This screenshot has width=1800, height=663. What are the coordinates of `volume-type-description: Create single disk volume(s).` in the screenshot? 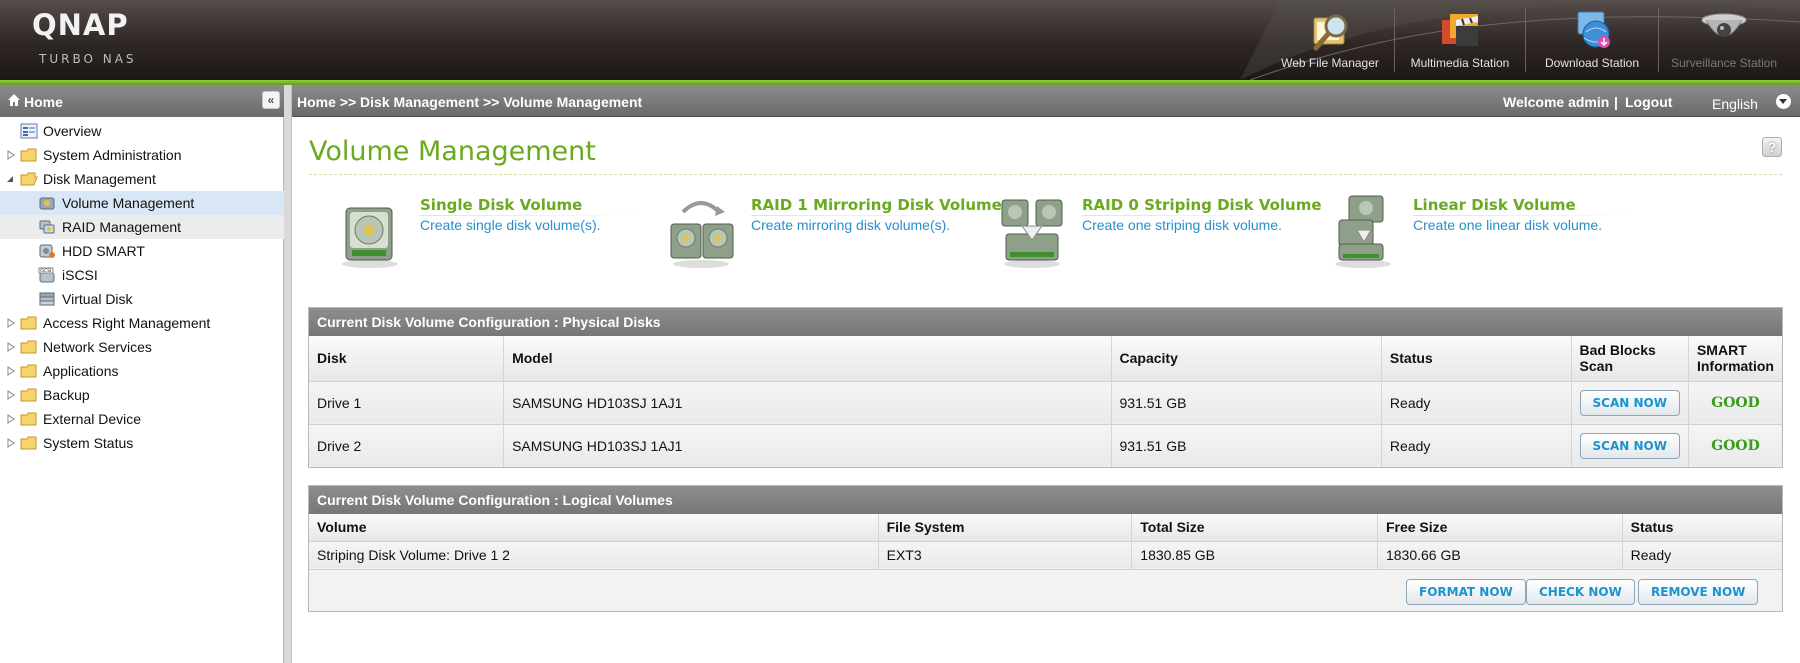 It's located at (510, 225).